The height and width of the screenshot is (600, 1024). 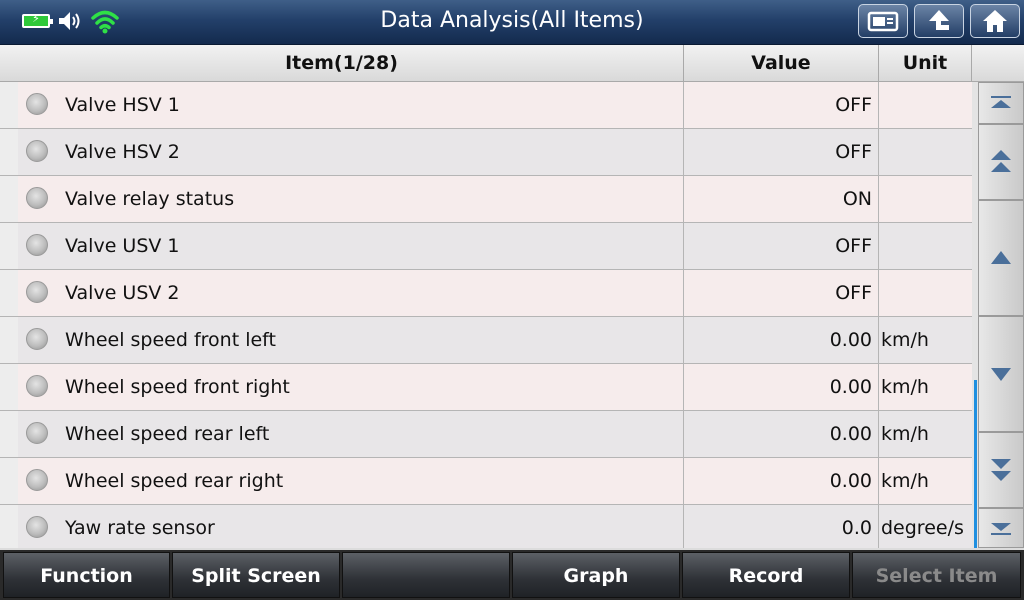 What do you see at coordinates (925, 63) in the screenshot?
I see `column-header-unit: Unit` at bounding box center [925, 63].